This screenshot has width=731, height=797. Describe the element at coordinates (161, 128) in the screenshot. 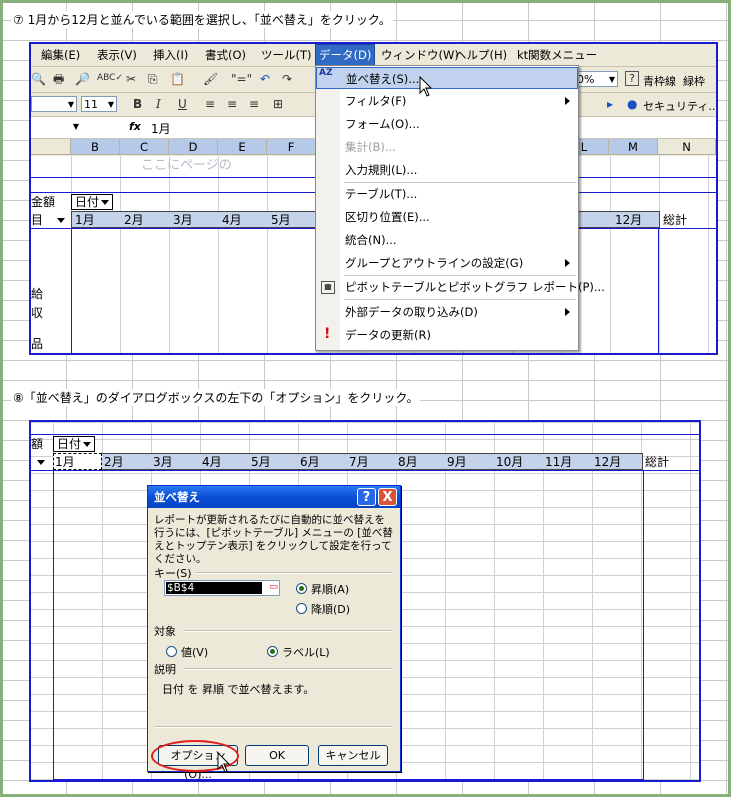

I see `formula-value: 1月` at that location.